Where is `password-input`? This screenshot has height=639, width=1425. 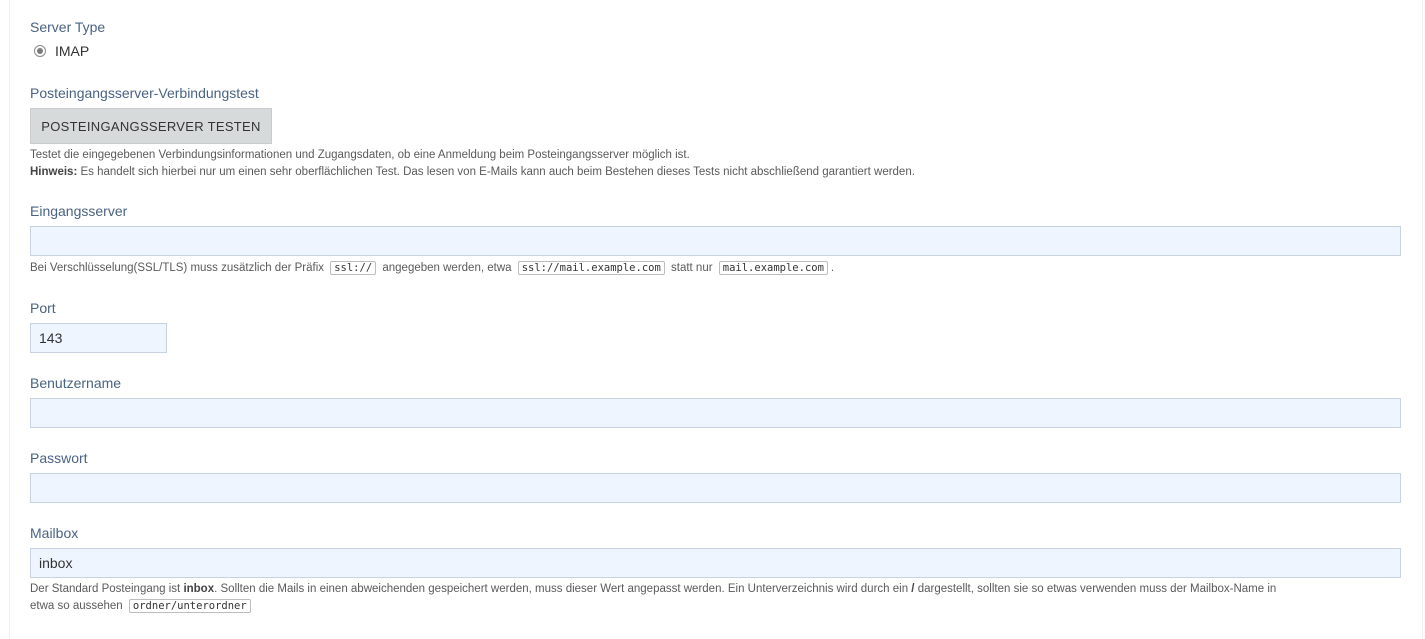 password-input is located at coordinates (715, 488).